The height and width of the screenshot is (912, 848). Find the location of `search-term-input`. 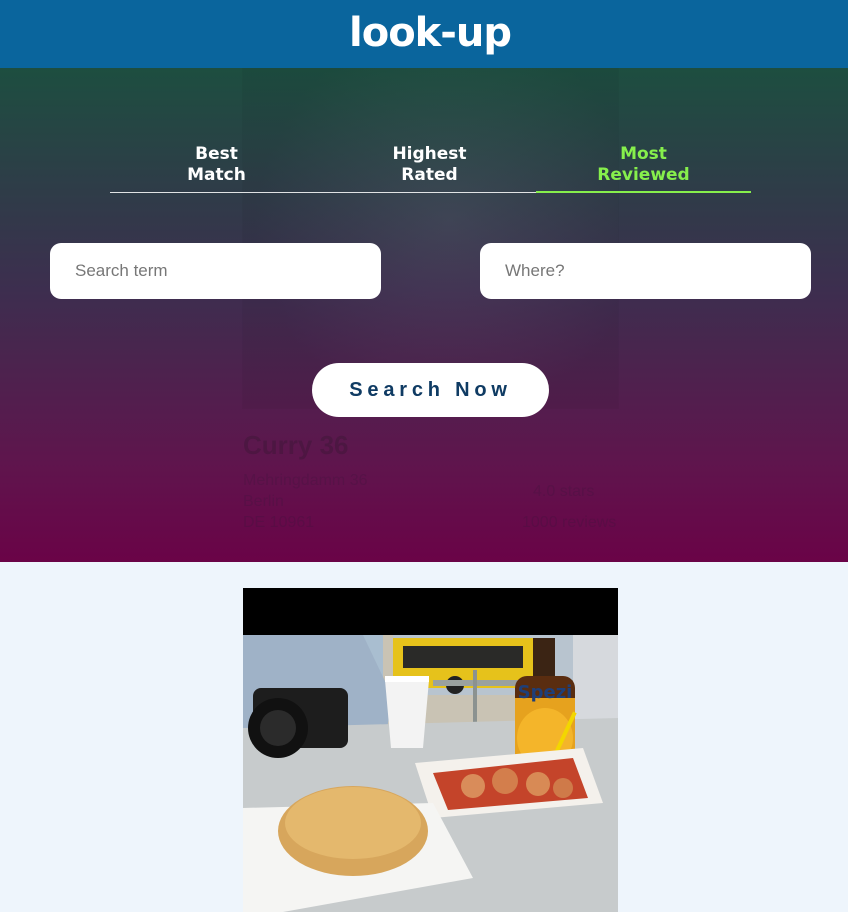

search-term-input is located at coordinates (215, 271).